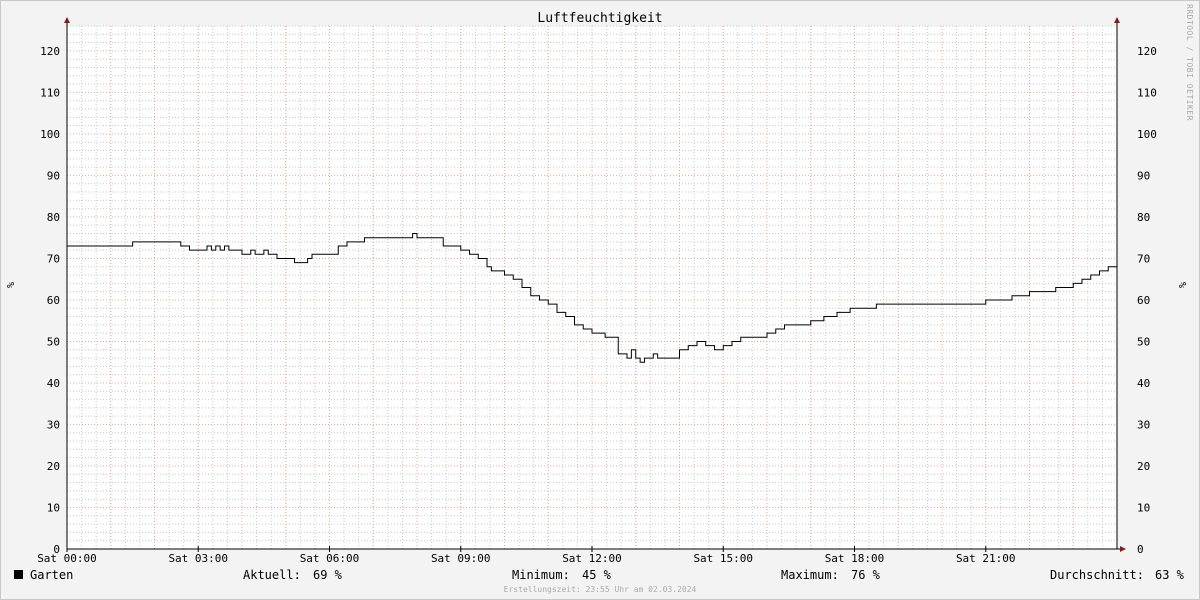  Describe the element at coordinates (1143, 175) in the screenshot. I see `y-tick-label-right: 90` at that location.